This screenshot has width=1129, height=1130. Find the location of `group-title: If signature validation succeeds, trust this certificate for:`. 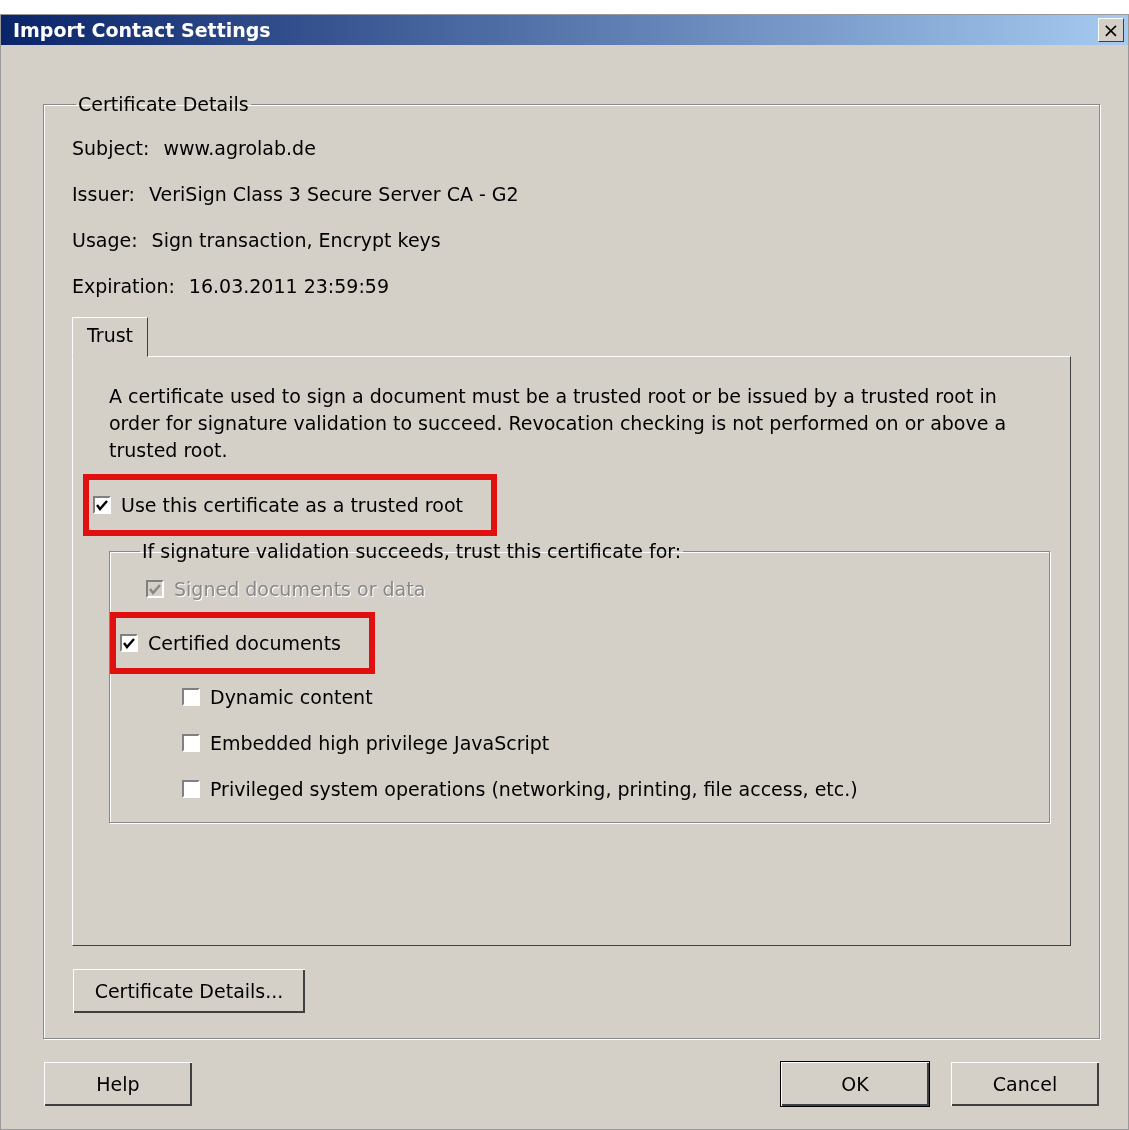

group-title: If signature validation succeeds, trust this certificate for: is located at coordinates (412, 551).